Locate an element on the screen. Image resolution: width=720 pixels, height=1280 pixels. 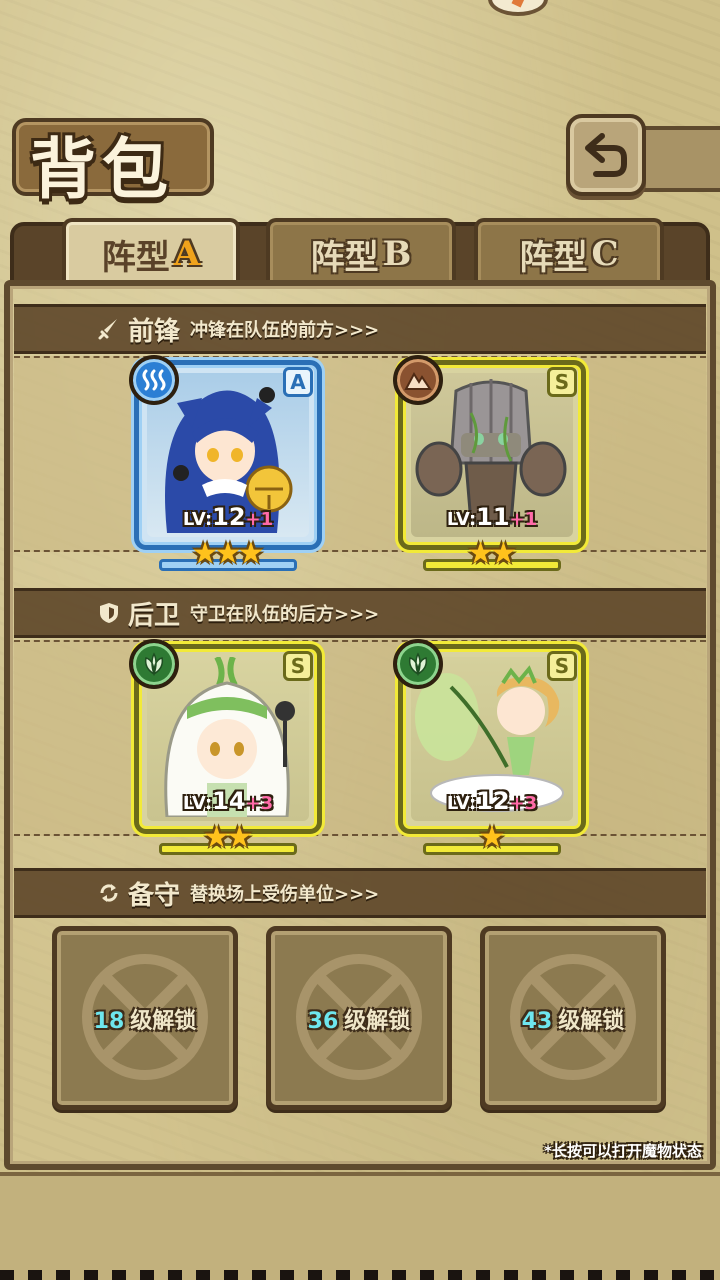
unlock-requirement: 43 级解锁 is located at coordinates (573, 1021).